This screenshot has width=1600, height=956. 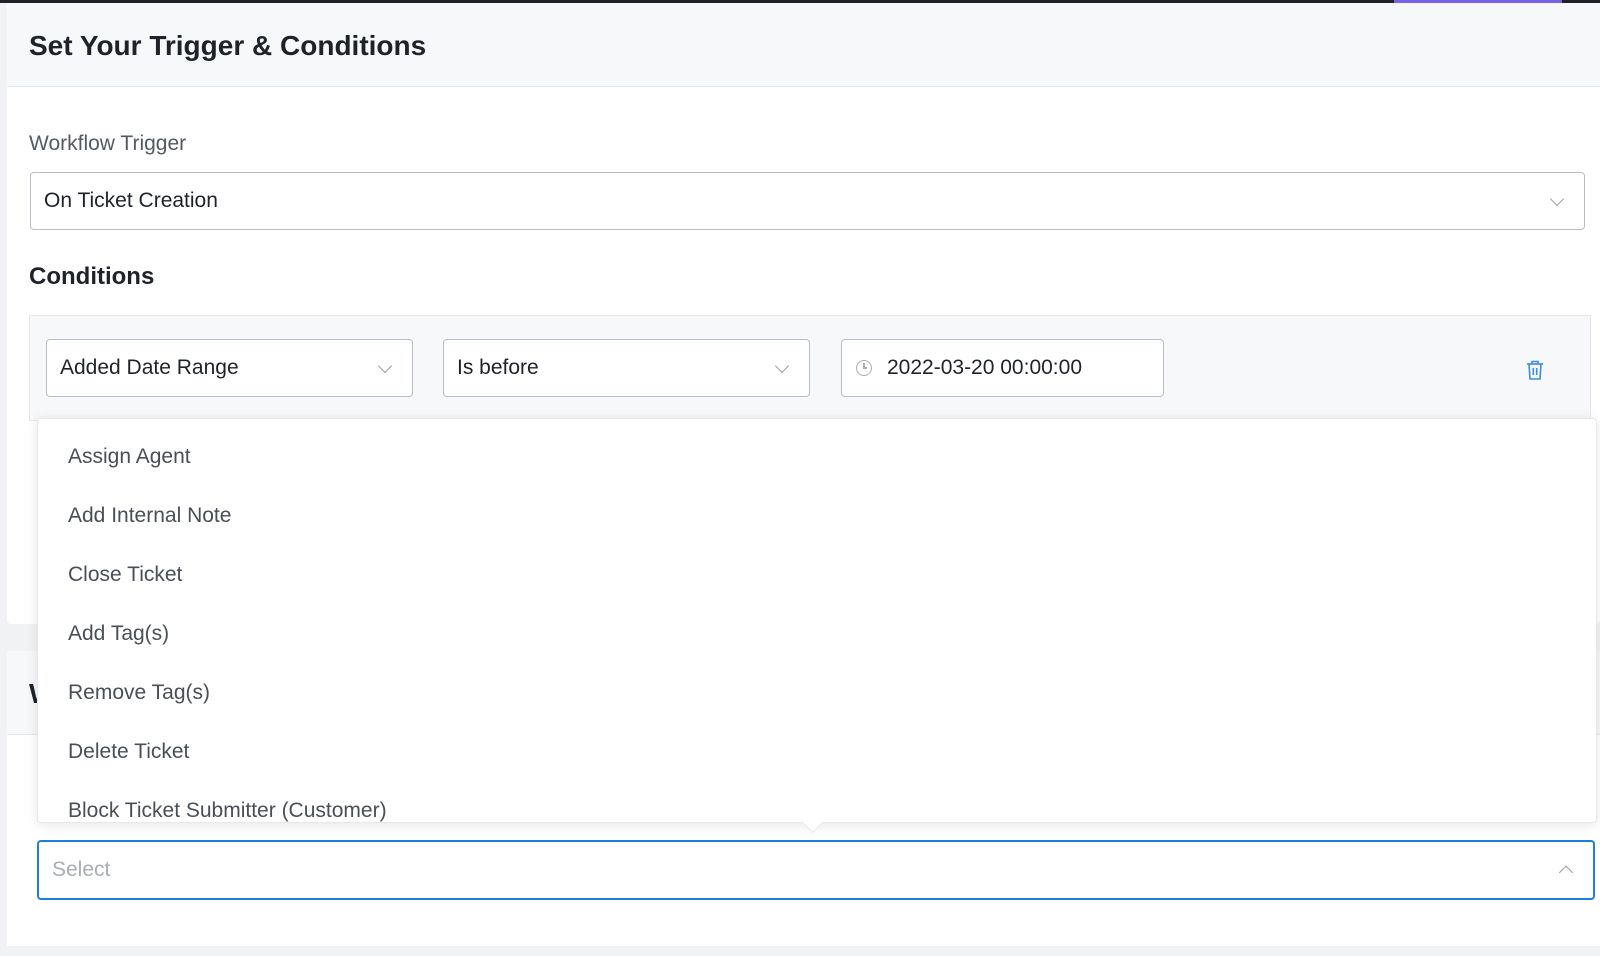 What do you see at coordinates (864, 368) in the screenshot?
I see `clock-icon` at bounding box center [864, 368].